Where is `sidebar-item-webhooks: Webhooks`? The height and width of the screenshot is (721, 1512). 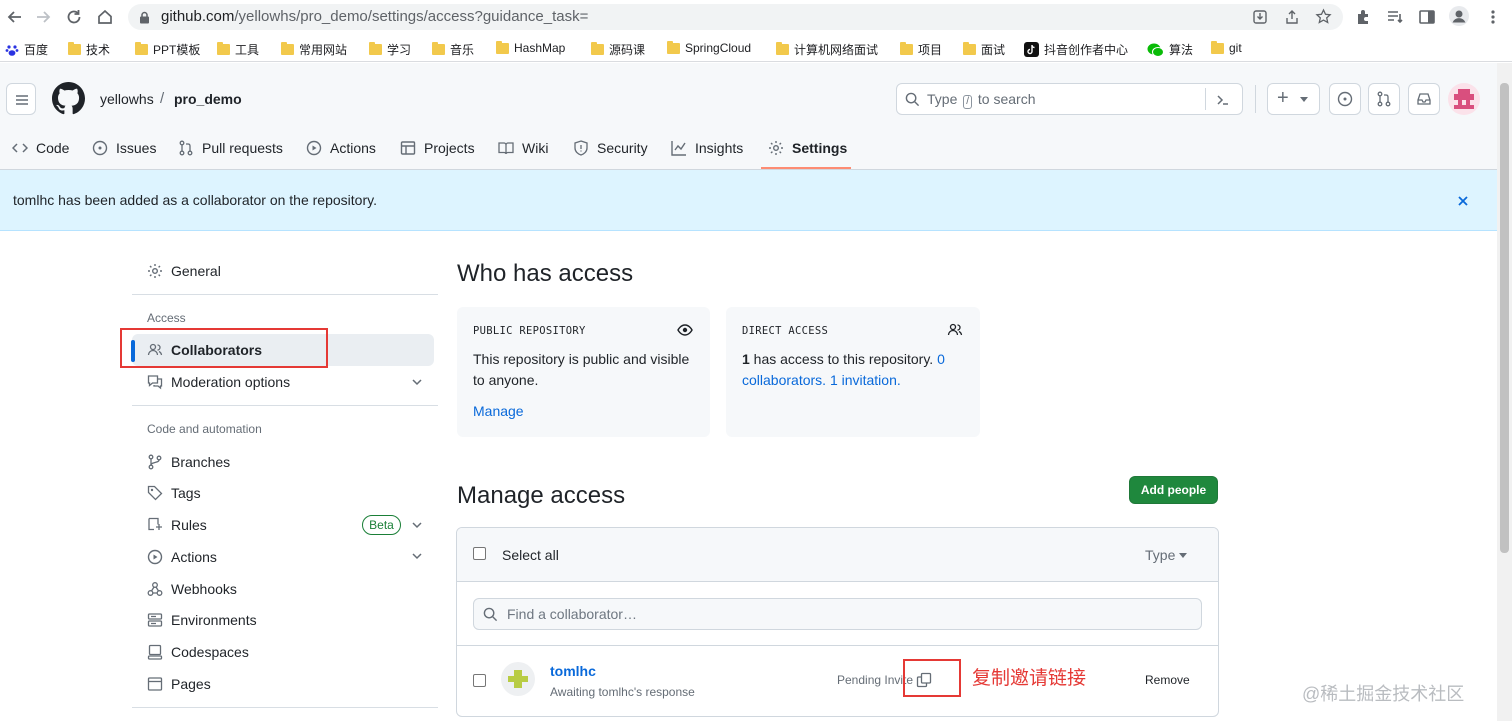
sidebar-item-webhooks: Webhooks is located at coordinates (192, 589).